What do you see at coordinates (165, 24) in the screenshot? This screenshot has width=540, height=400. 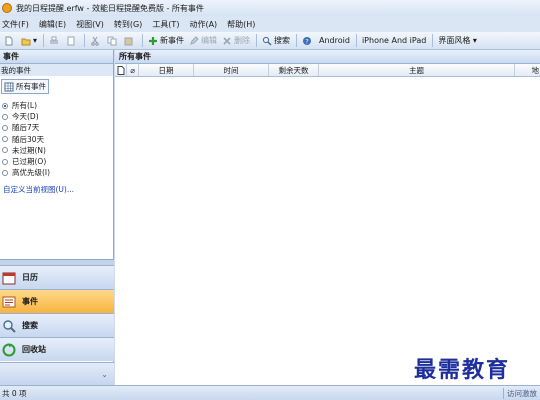 I see `menu-tools: 工具(T)` at bounding box center [165, 24].